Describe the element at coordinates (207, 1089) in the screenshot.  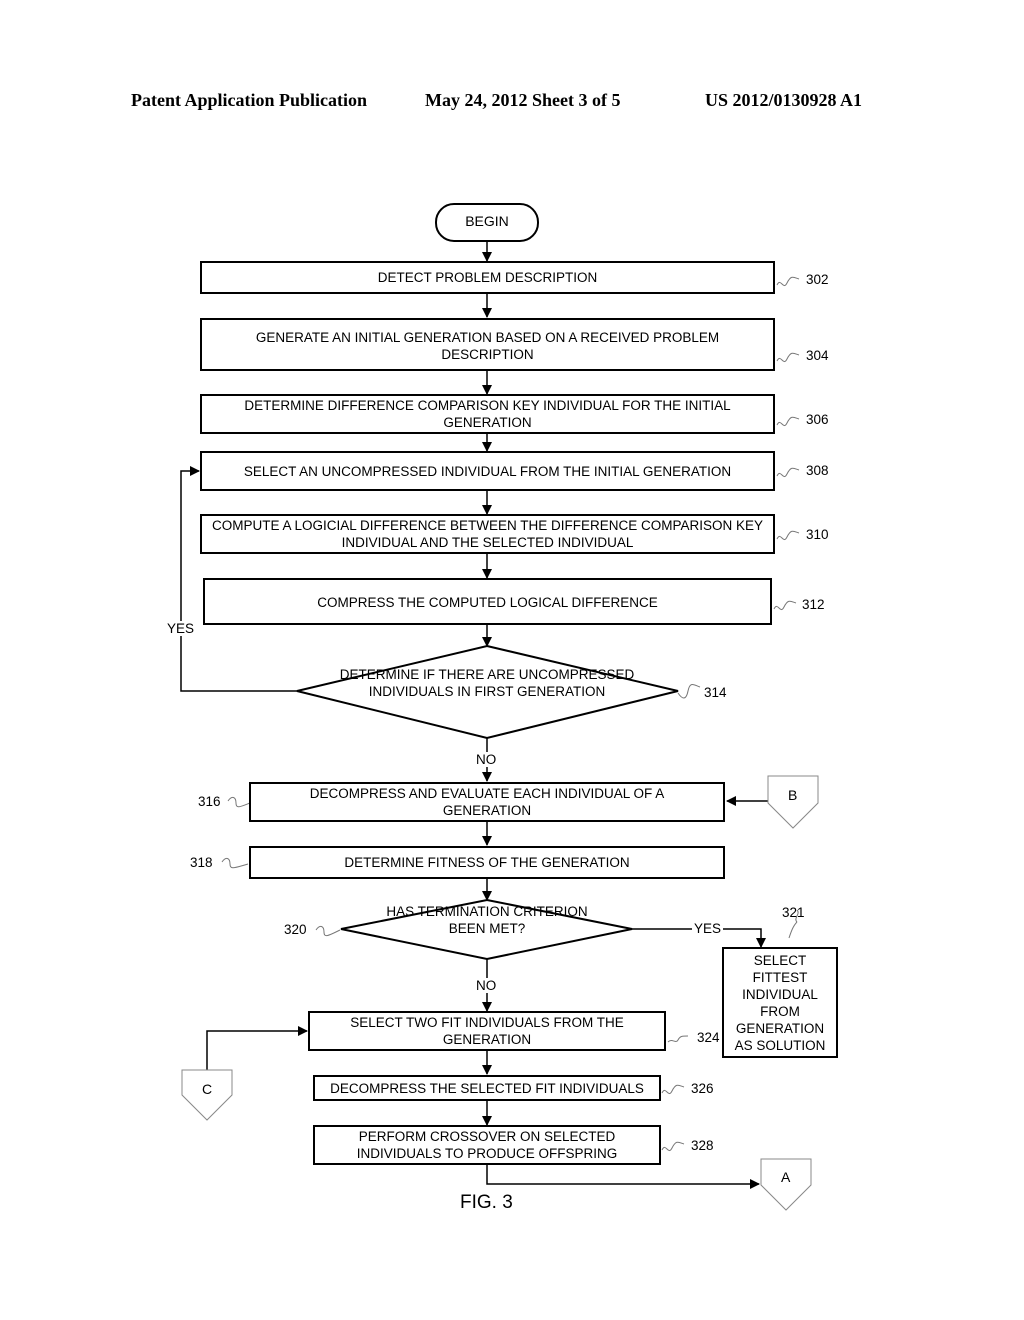
I see `connector-c-label: C` at that location.